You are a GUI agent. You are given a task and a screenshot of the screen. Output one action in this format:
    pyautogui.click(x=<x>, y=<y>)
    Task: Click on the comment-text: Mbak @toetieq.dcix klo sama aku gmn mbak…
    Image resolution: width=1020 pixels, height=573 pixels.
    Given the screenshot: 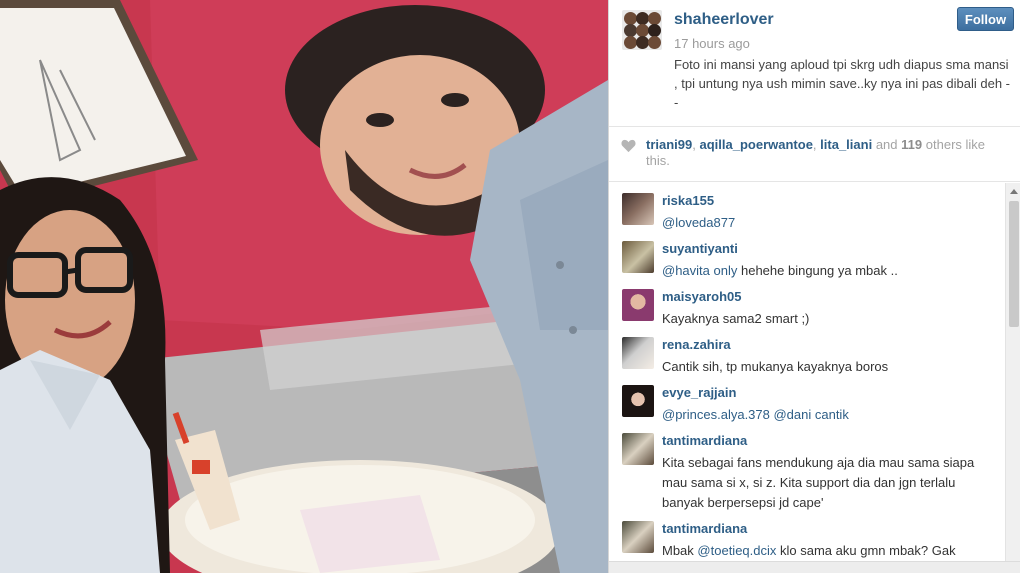 What is the action you would take?
    pyautogui.click(x=827, y=551)
    